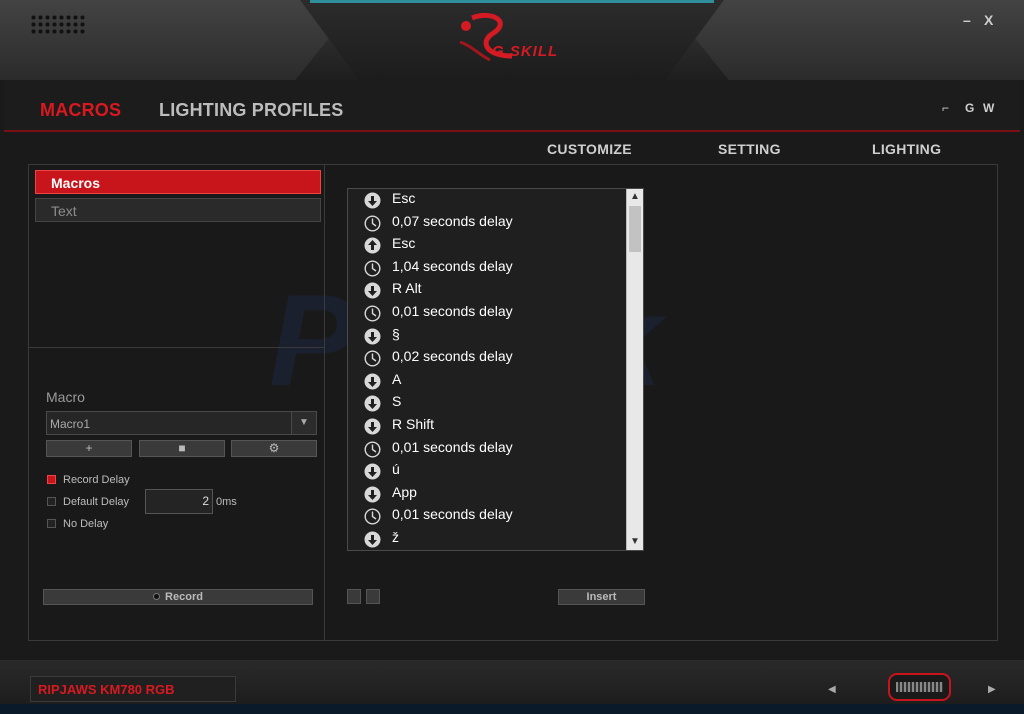 This screenshot has height=714, width=1024. Describe the element at coordinates (407, 288) in the screenshot. I see `list-item-text: R Alt` at that location.